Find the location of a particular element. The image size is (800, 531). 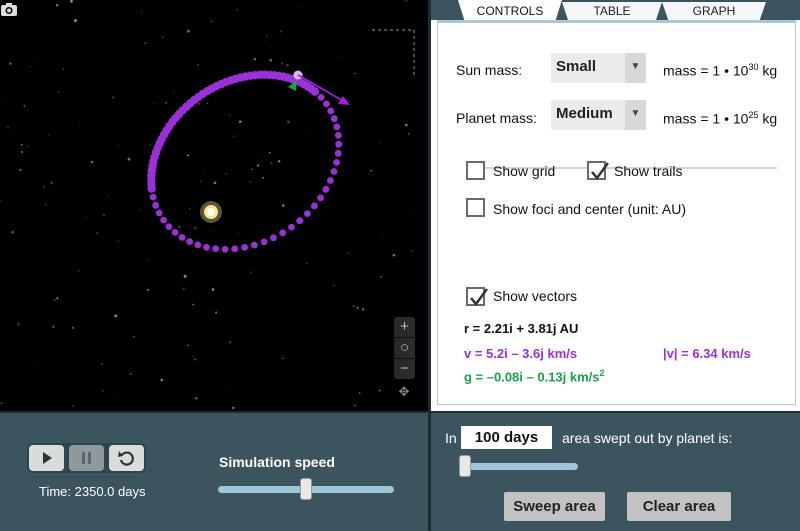

zoom-reset-button: ○ is located at coordinates (404, 348).